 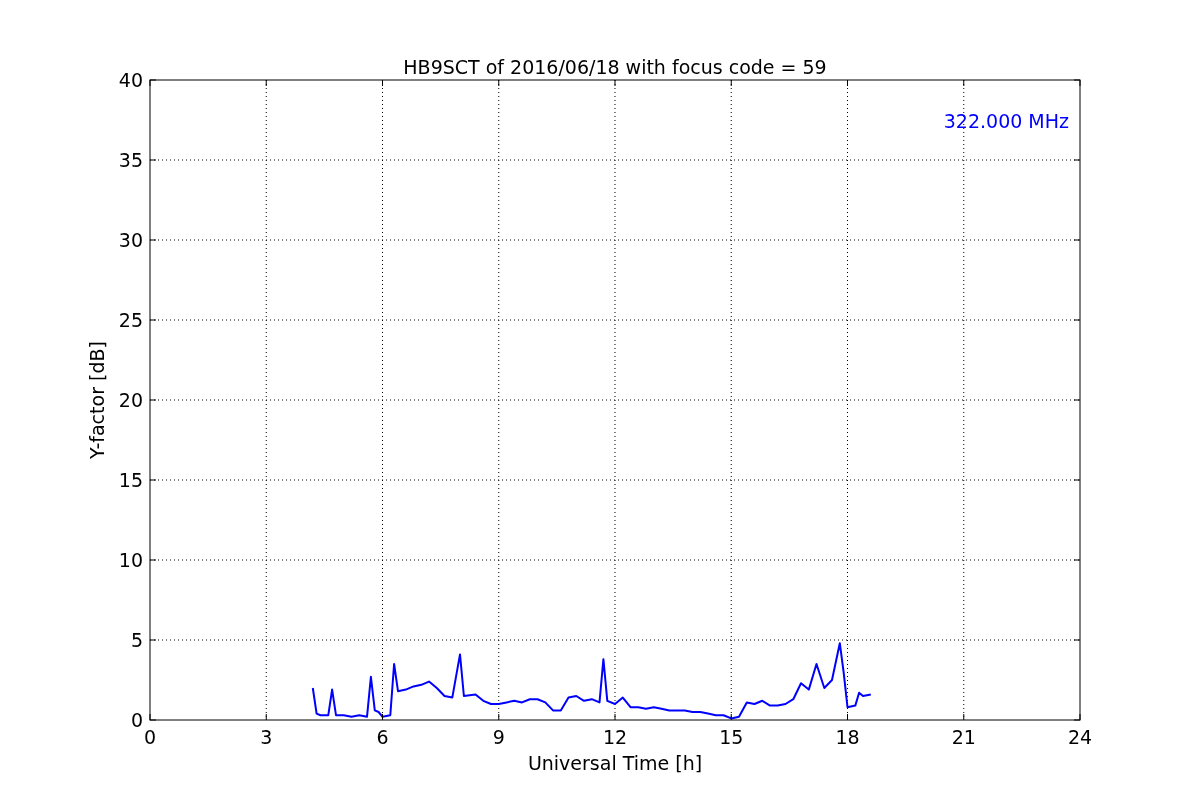 I want to click on y-tick-label: 15, so click(x=130, y=480).